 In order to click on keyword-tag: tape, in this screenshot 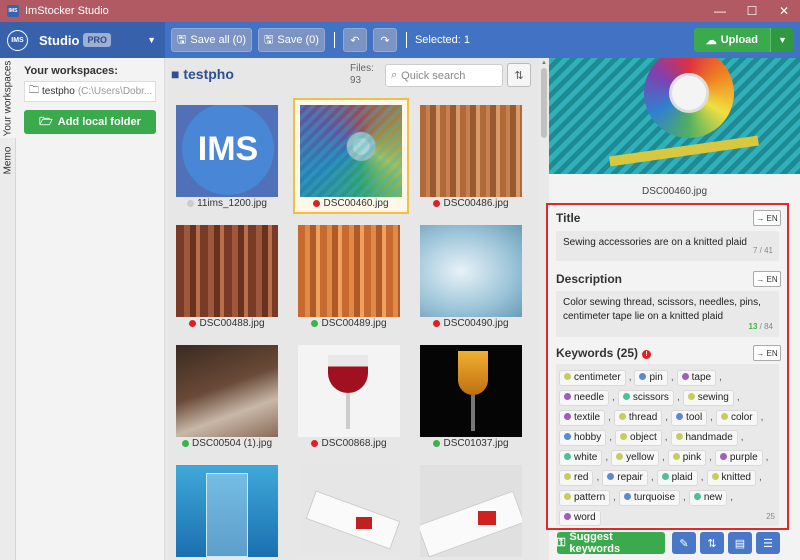, I will do `click(700, 378)`.